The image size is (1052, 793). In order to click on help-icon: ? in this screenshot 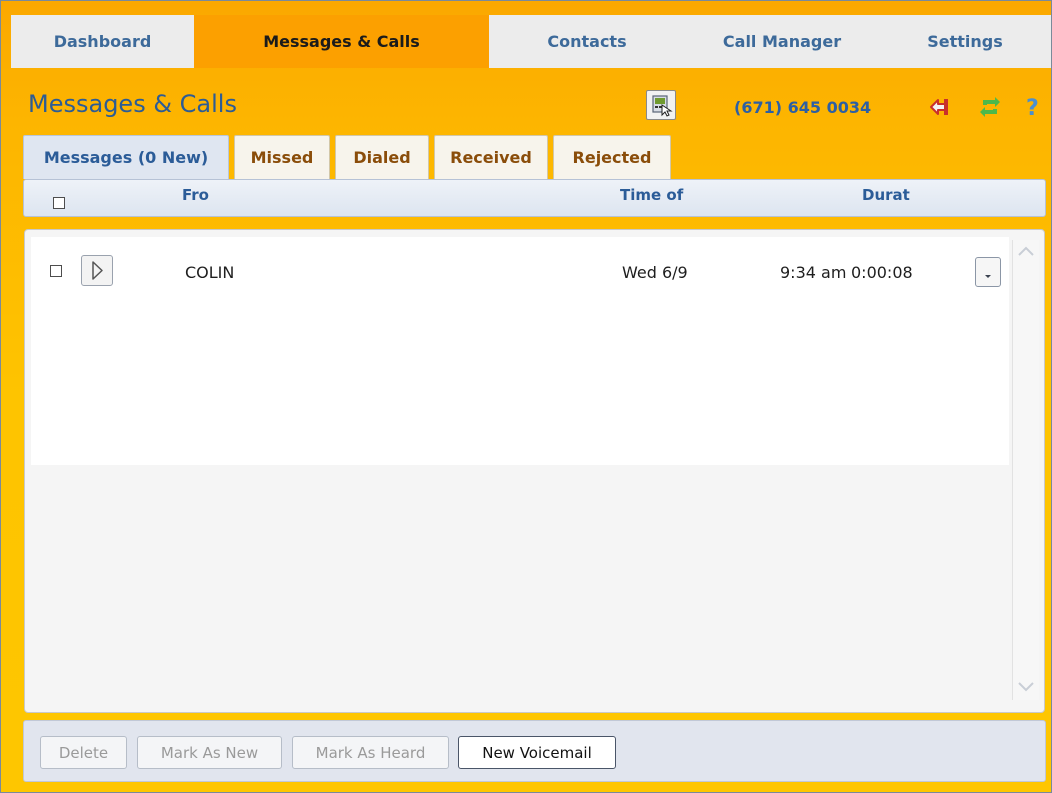, I will do `click(1033, 107)`.